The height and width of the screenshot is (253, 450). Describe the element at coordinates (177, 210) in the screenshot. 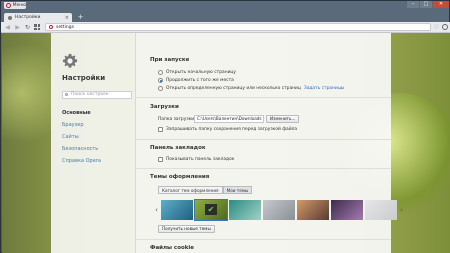

I see `theme-thumbnail-swirl` at that location.